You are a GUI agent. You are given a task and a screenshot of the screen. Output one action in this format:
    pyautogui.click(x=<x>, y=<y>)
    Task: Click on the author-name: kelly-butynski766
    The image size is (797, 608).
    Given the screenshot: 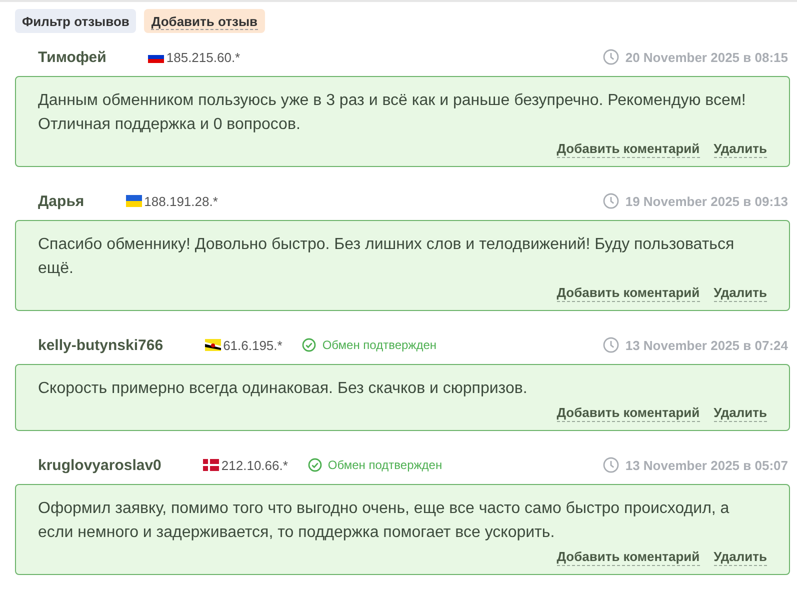 What is the action you would take?
    pyautogui.click(x=101, y=345)
    